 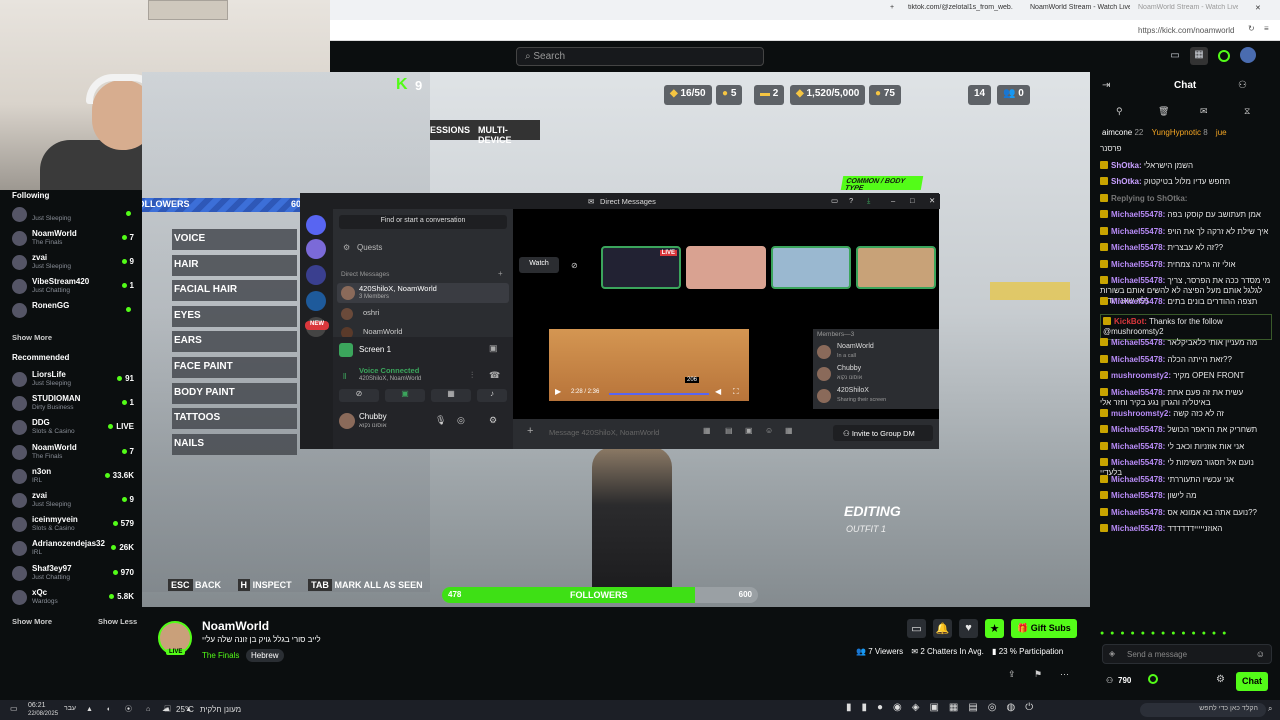 What do you see at coordinates (1080, 10) in the screenshot?
I see `browser-tab: NoamWorld Stream - Watch Live` at bounding box center [1080, 10].